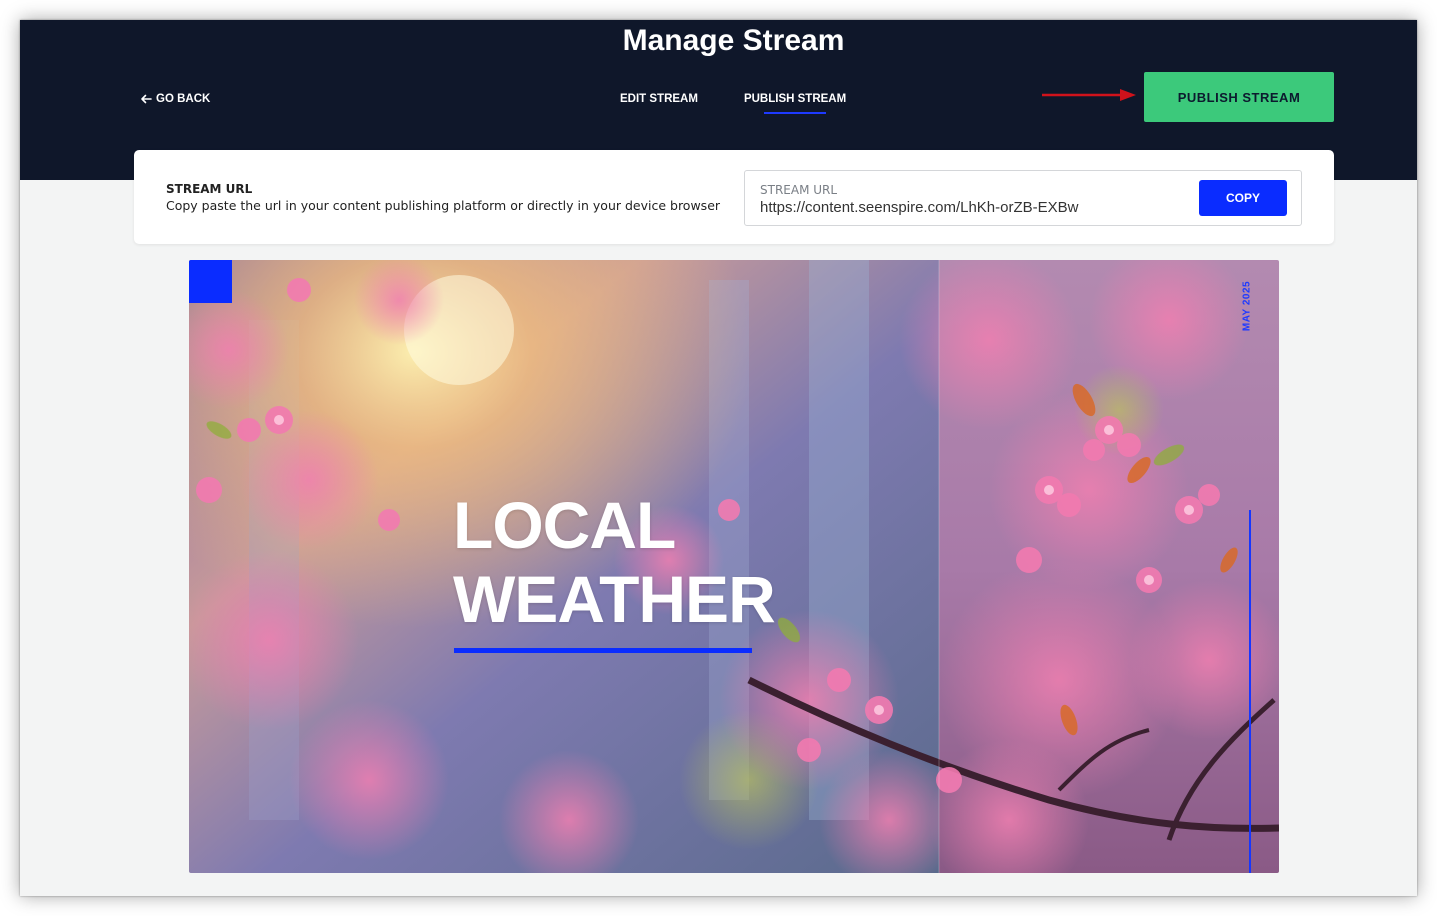 The width and height of the screenshot is (1437, 916). I want to click on preview-date-label: MAY 2025, so click(1247, 306).